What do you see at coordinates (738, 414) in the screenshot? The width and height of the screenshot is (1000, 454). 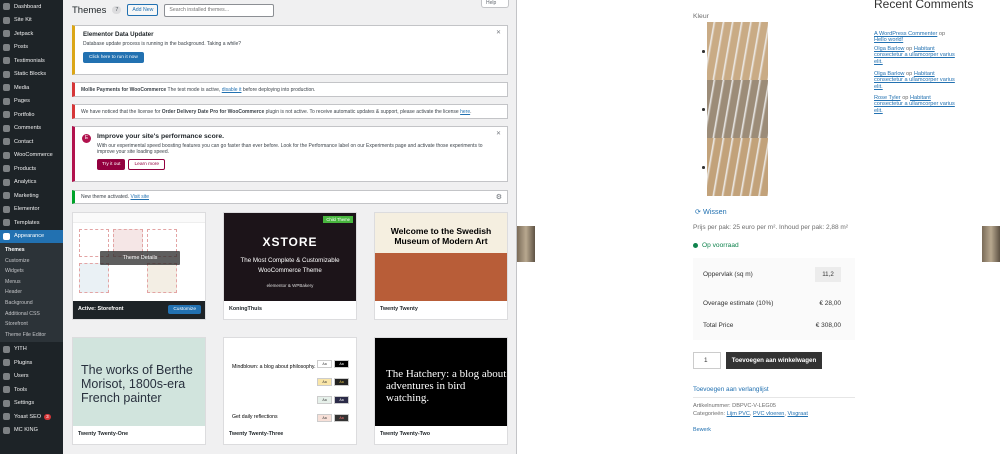 I see `category-link: Lijm PVC` at bounding box center [738, 414].